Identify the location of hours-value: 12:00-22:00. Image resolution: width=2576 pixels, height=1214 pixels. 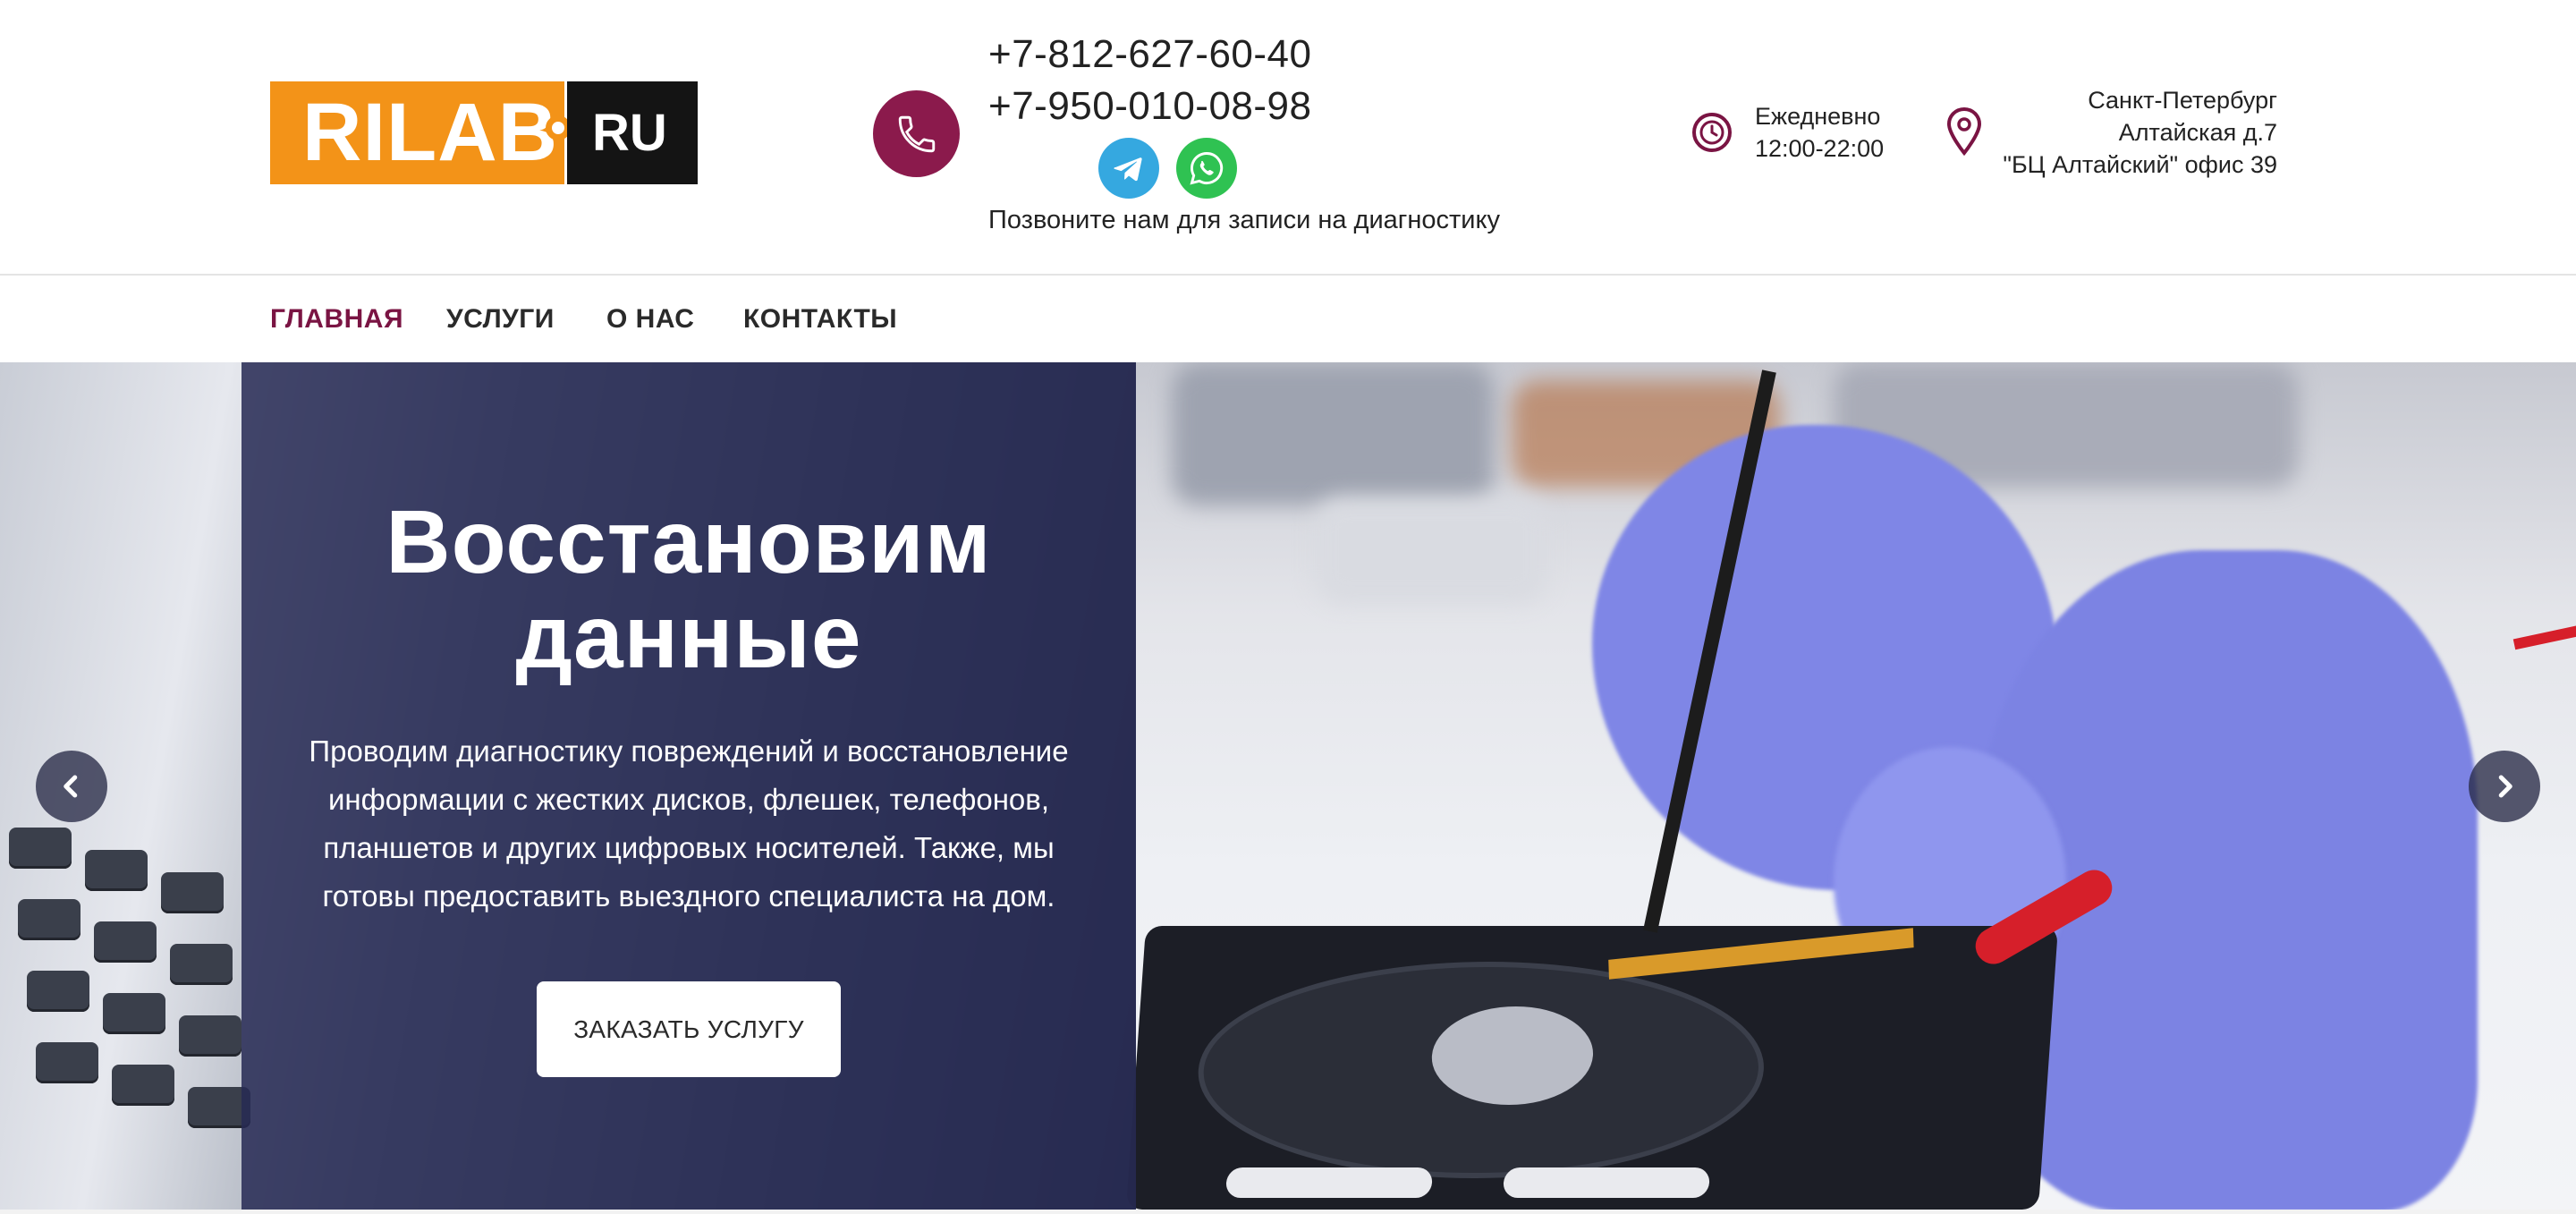
(1820, 148).